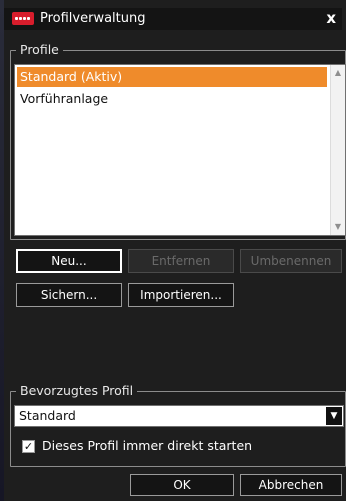 This screenshot has height=501, width=346. What do you see at coordinates (337, 150) in the screenshot?
I see `list-scrollbar: ▲ ▼` at bounding box center [337, 150].